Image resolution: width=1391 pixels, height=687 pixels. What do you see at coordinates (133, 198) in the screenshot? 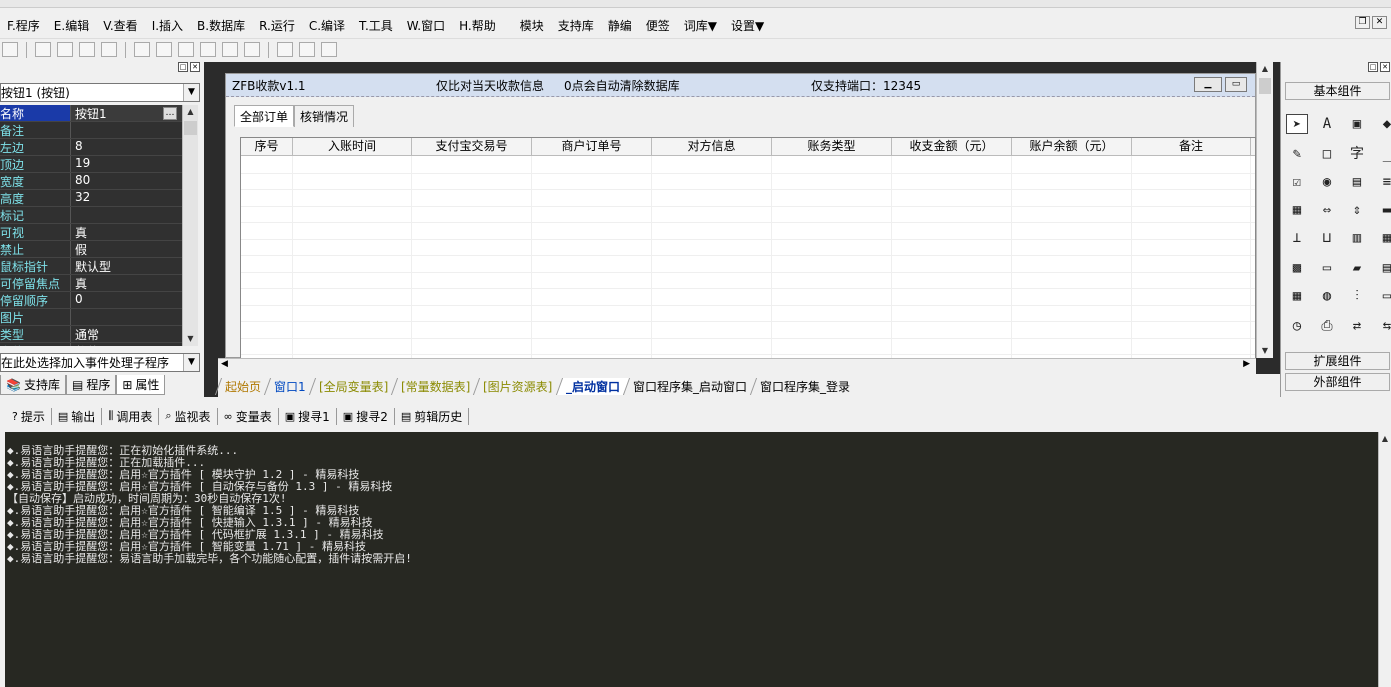
I see `property-value: 32` at bounding box center [133, 198].